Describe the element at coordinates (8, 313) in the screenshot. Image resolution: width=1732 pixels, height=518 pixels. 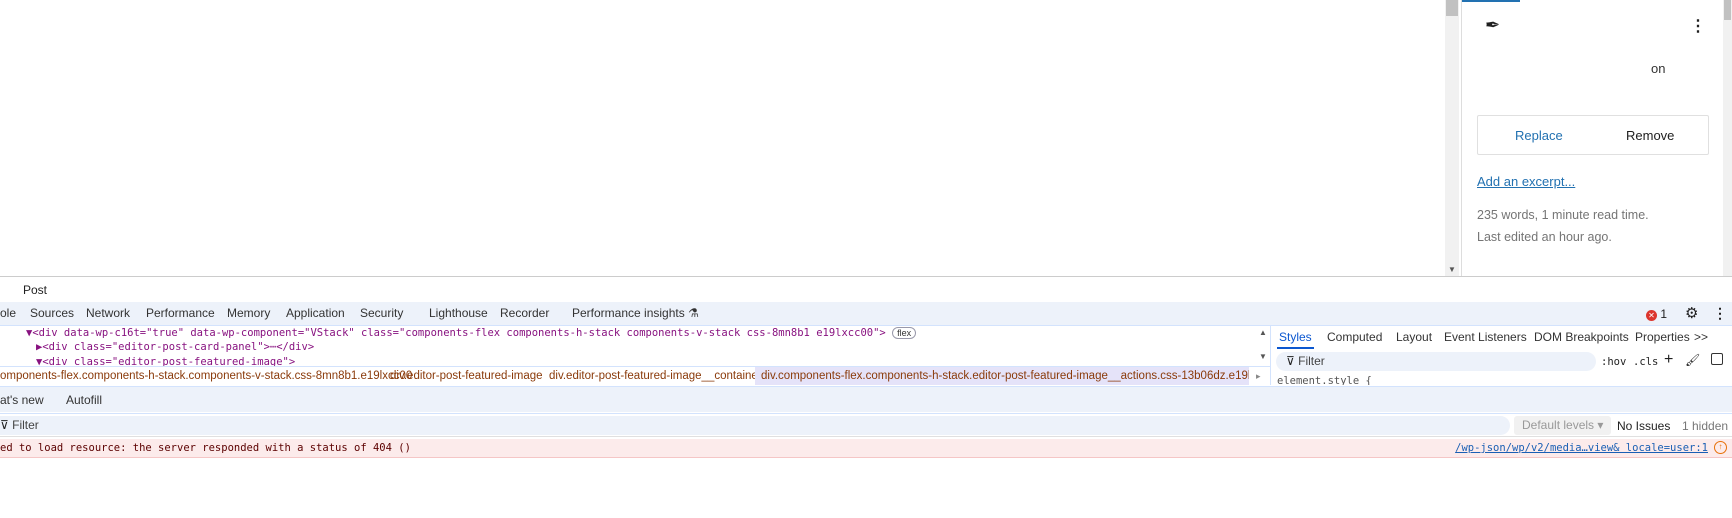
I see `tab-console: ole` at that location.